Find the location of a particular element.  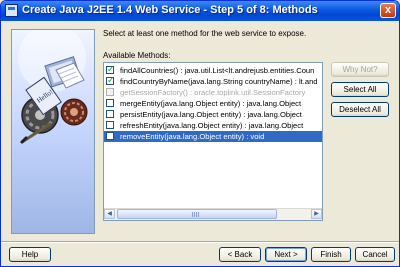

why-not-button: Why Not? is located at coordinates (360, 69).